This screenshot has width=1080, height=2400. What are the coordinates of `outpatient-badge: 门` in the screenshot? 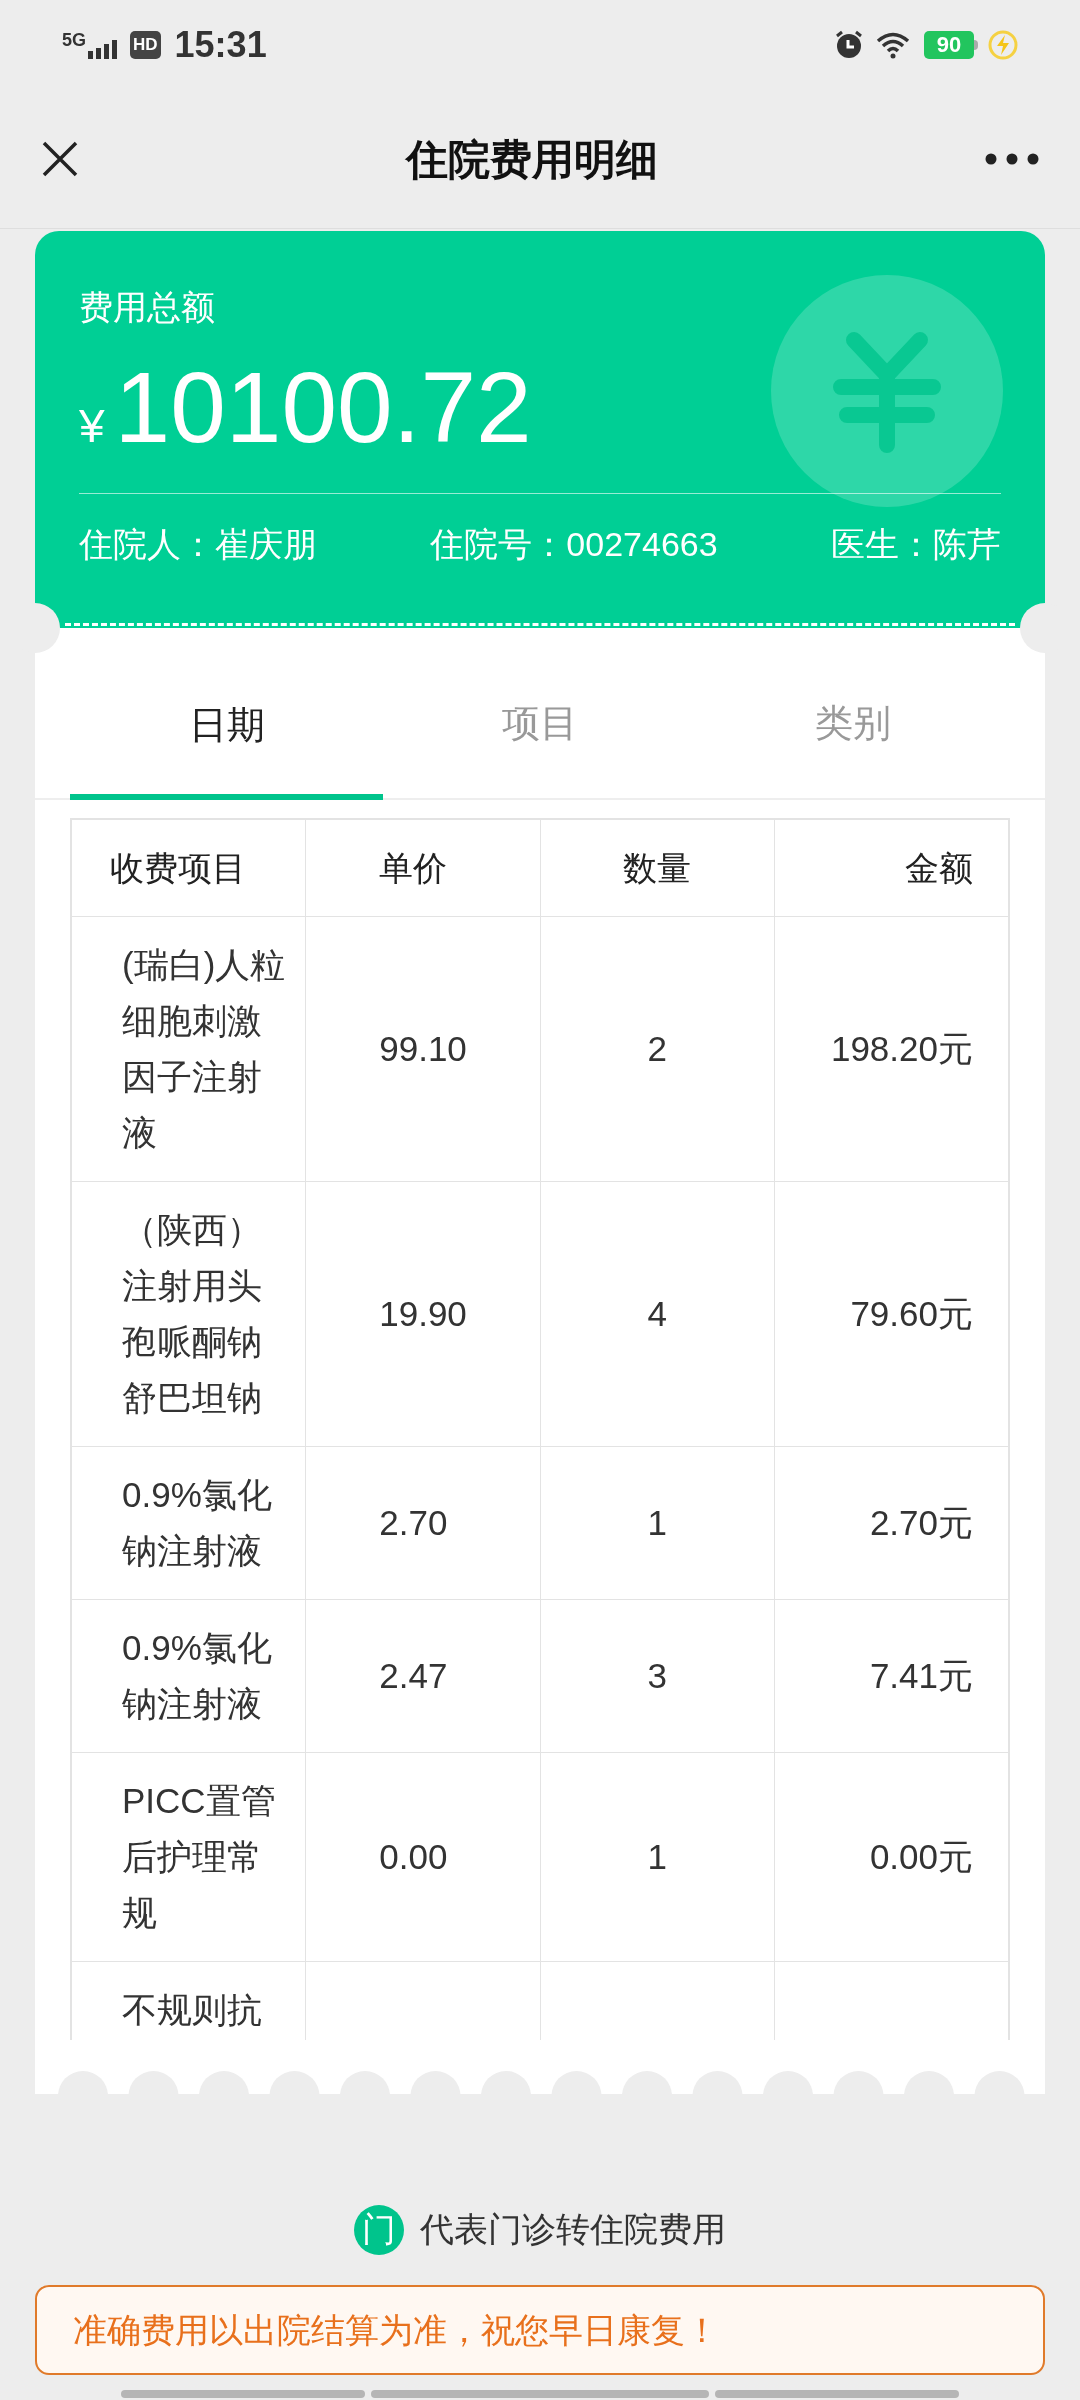 It's located at (379, 2229).